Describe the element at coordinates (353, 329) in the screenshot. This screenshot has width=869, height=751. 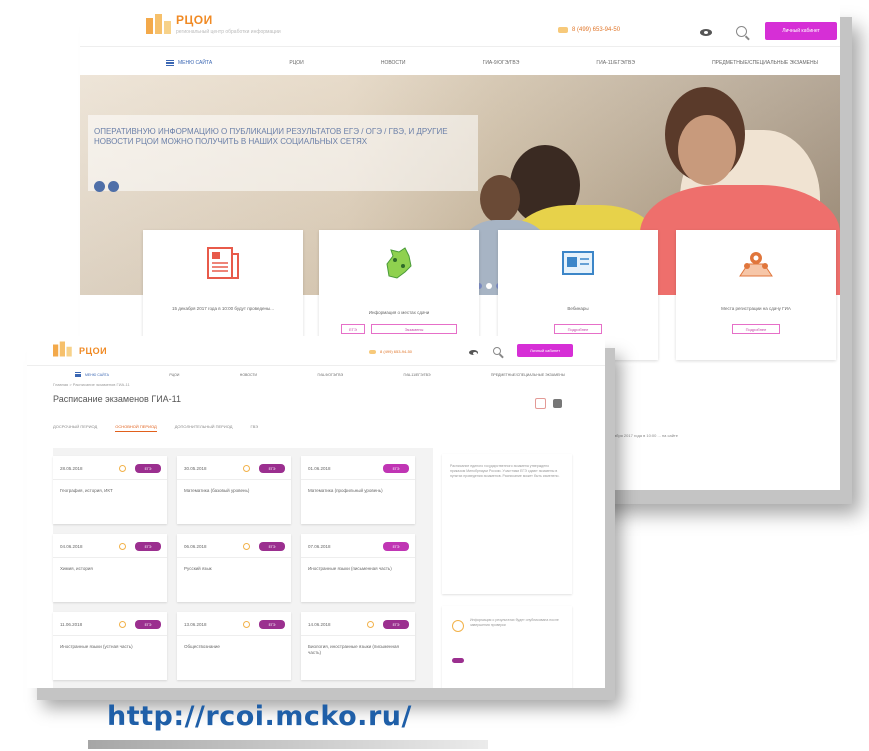
I see `service-button-ege: ЕГЭ` at that location.